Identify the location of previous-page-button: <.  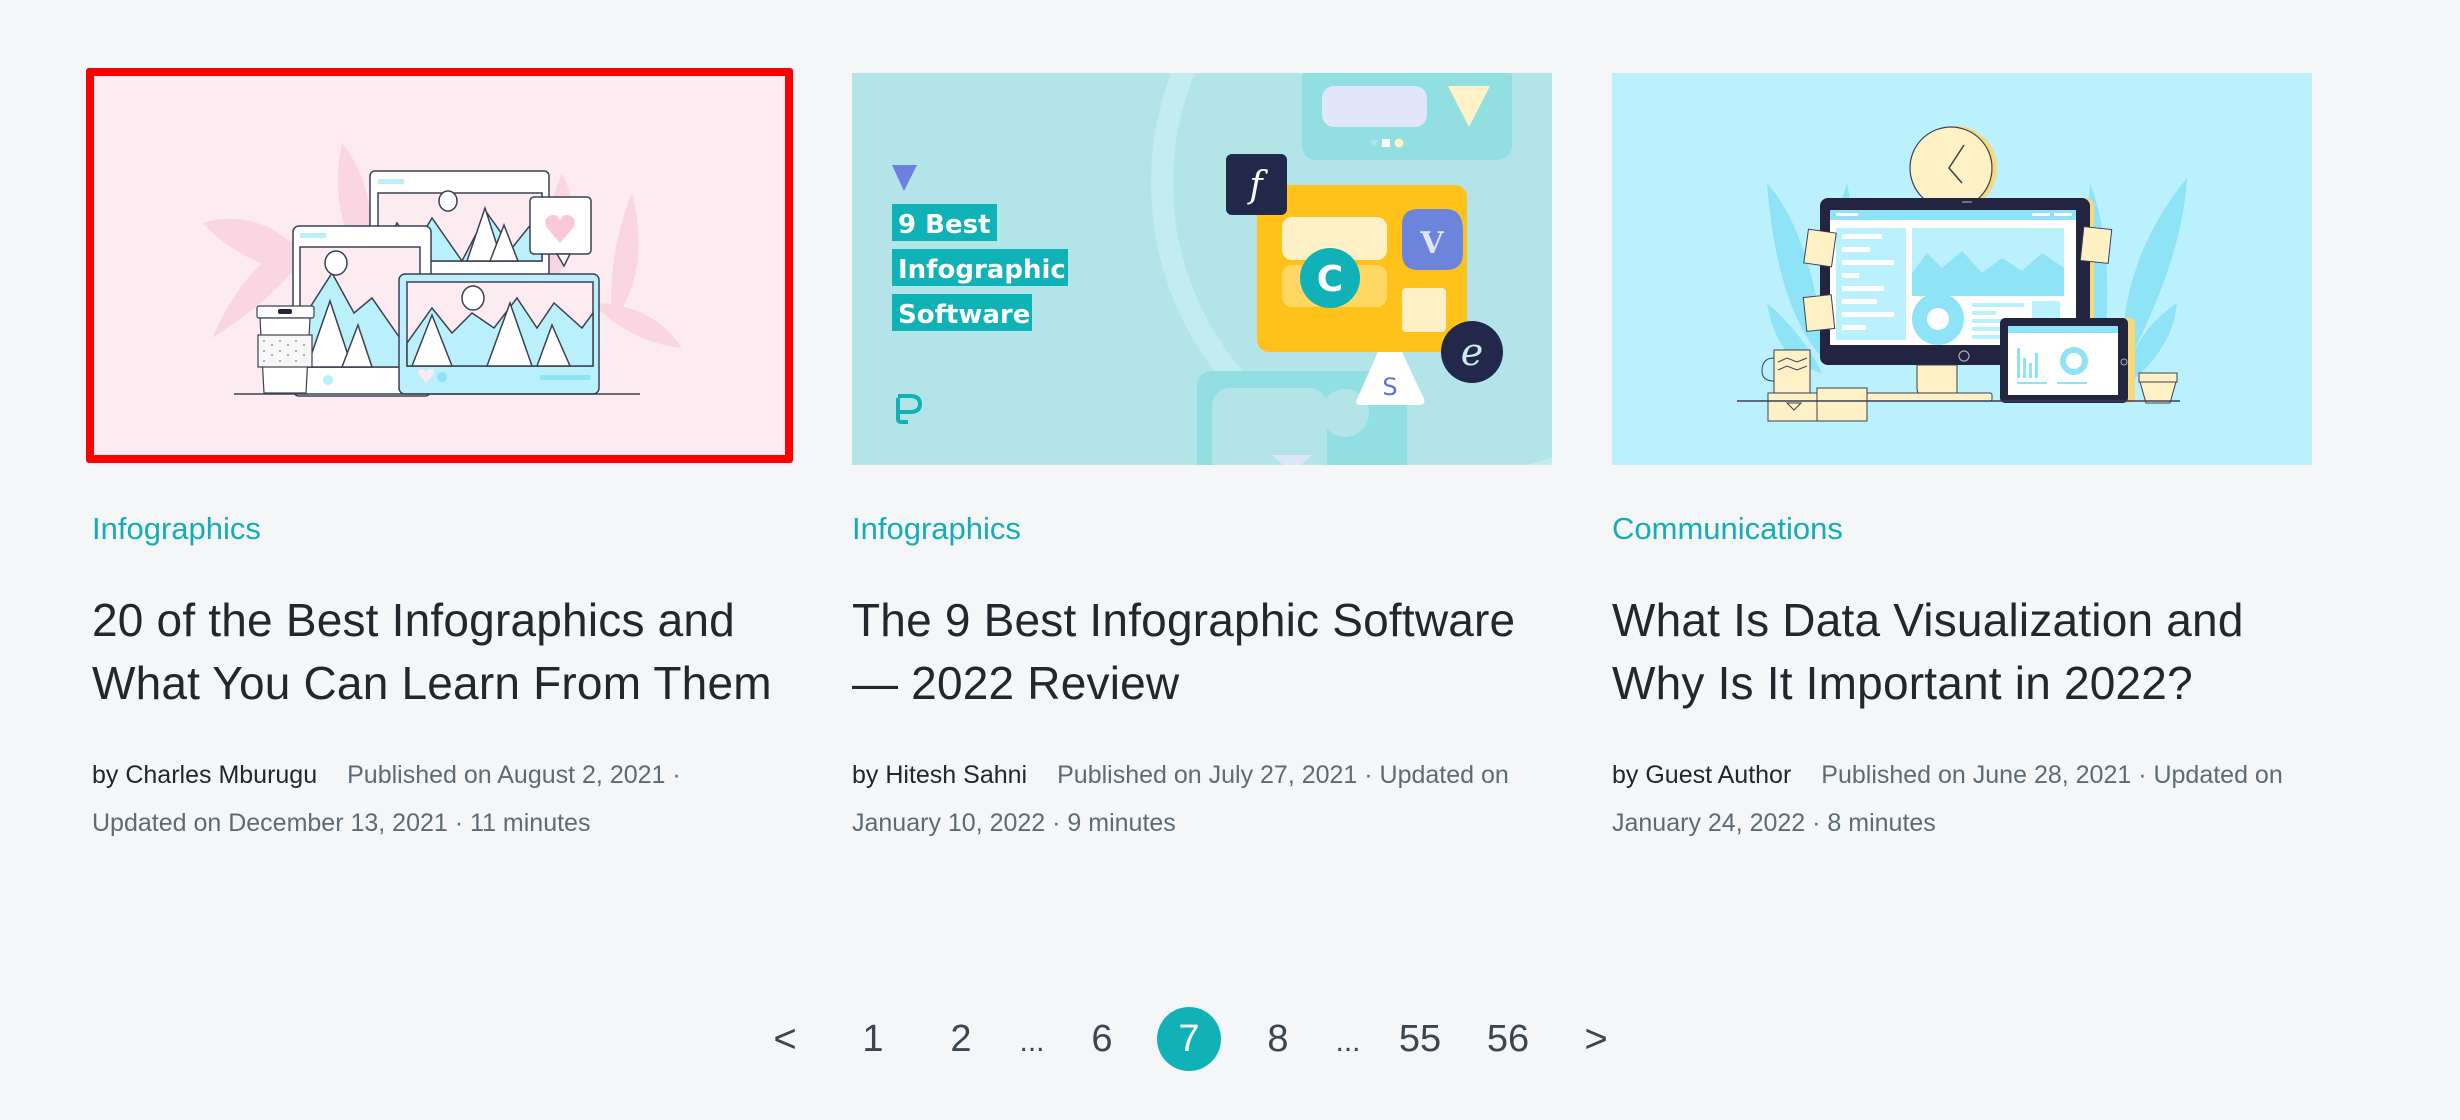
(785, 1039).